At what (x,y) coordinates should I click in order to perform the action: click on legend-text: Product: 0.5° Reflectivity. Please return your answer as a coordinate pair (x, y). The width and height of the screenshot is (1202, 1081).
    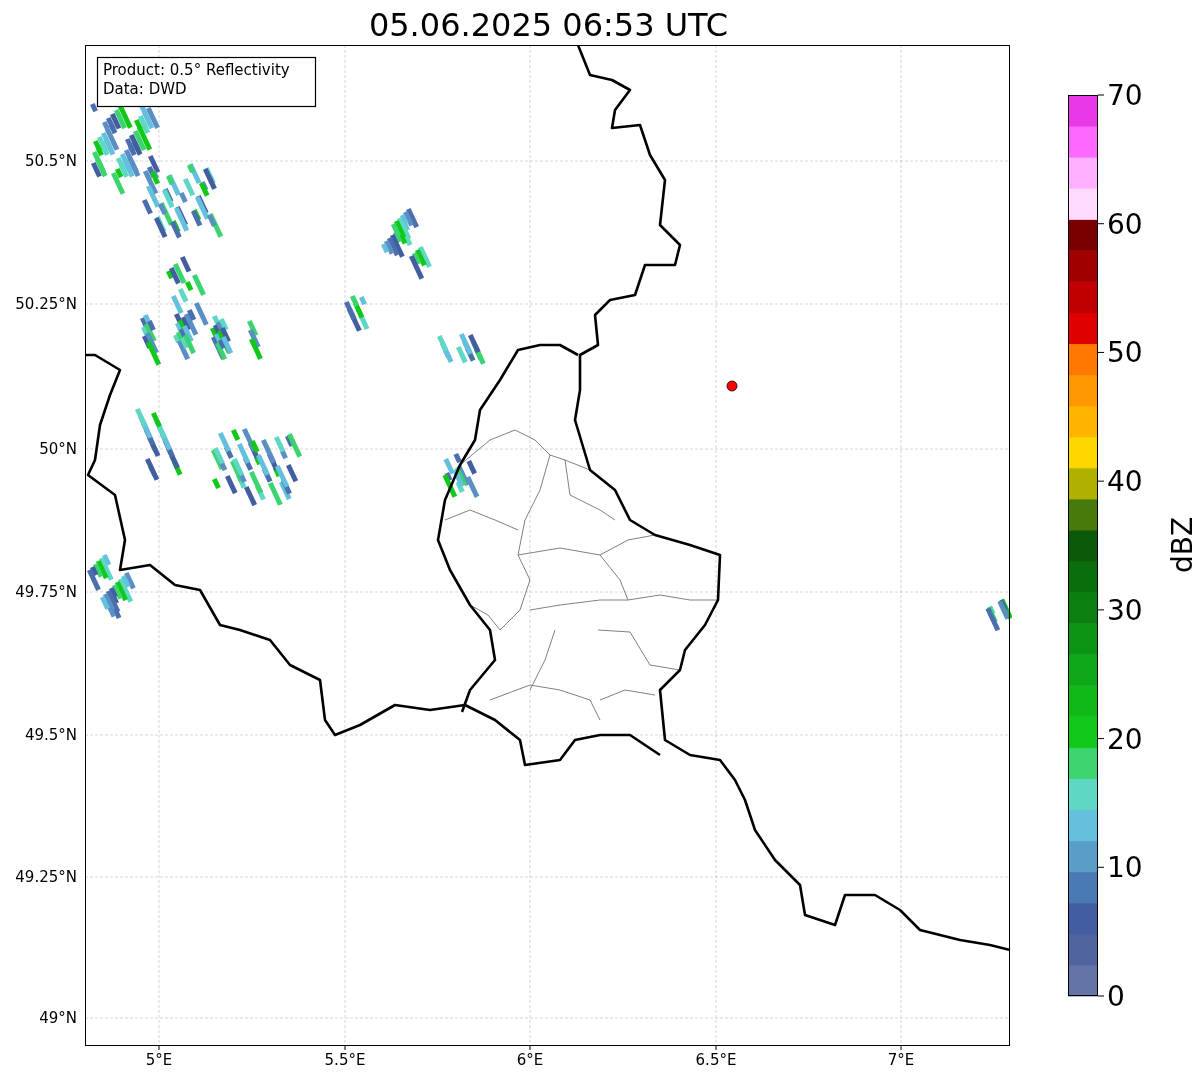
    Looking at the image, I should click on (196, 70).